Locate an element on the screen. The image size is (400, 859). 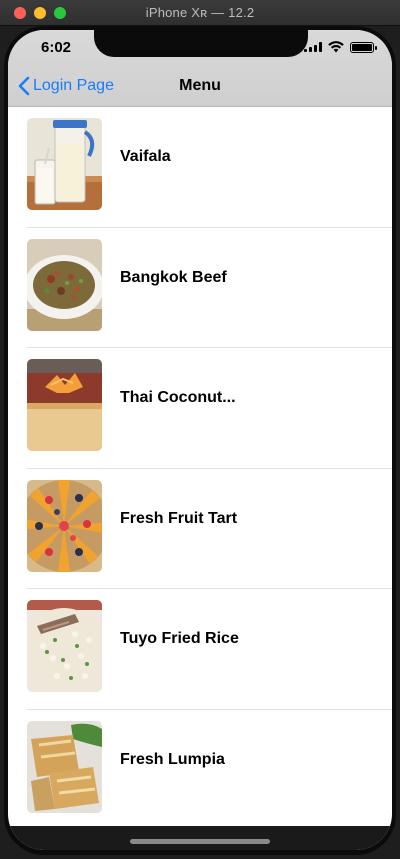
wifi-icon is located at coordinates (336, 47).